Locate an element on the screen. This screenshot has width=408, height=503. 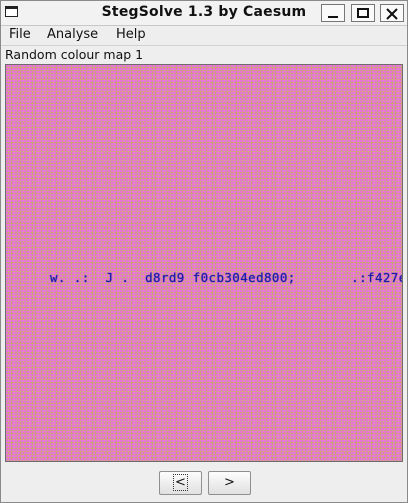
title-bar: StegSolve 1.3 by Caesum is located at coordinates (204, 13).